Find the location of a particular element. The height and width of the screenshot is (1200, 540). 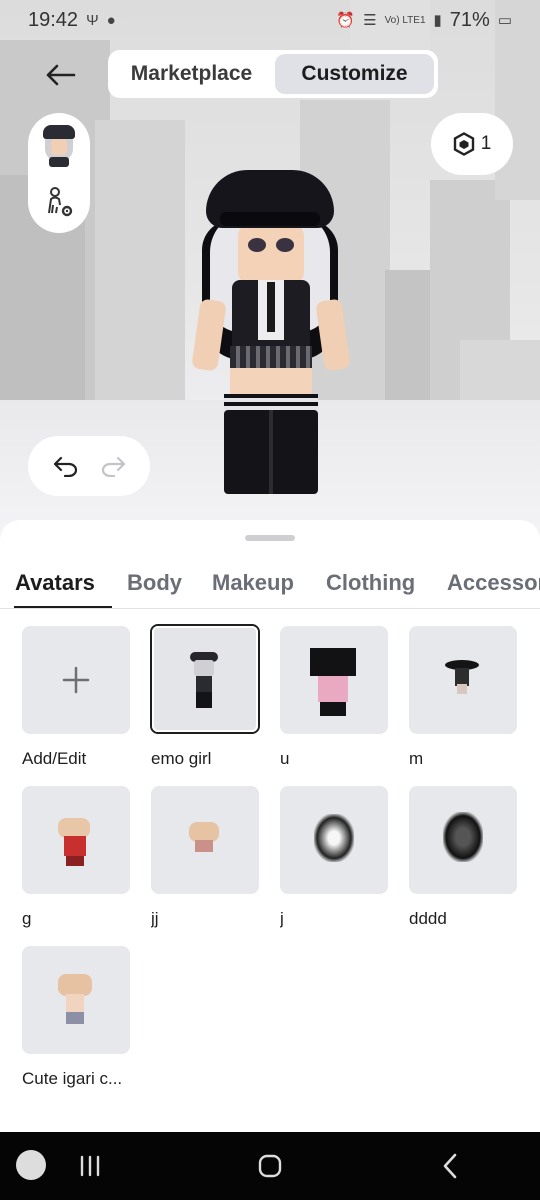

redo-icon is located at coordinates (113, 466).